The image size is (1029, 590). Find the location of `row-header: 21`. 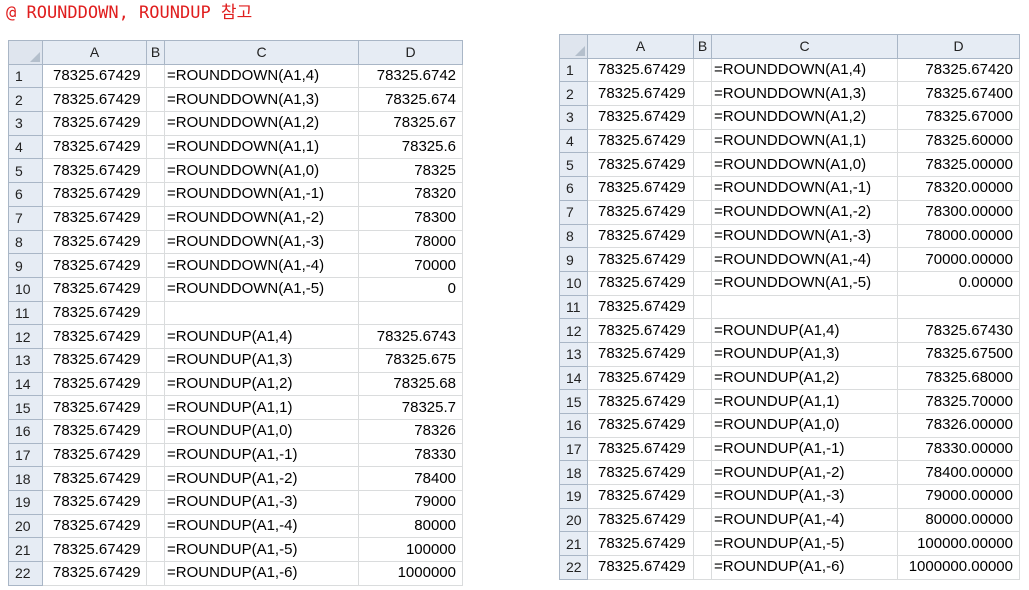

row-header: 21 is located at coordinates (25, 550).